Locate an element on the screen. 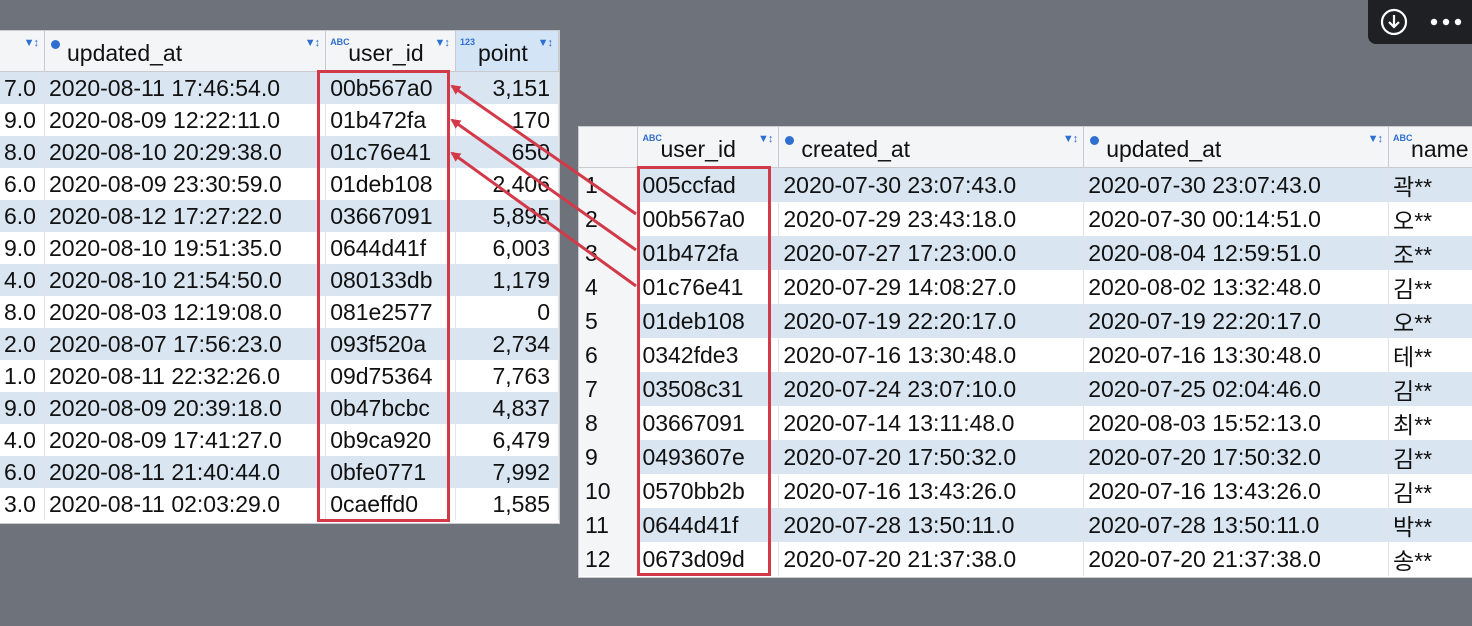  cell-point: 5,895 is located at coordinates (507, 216).